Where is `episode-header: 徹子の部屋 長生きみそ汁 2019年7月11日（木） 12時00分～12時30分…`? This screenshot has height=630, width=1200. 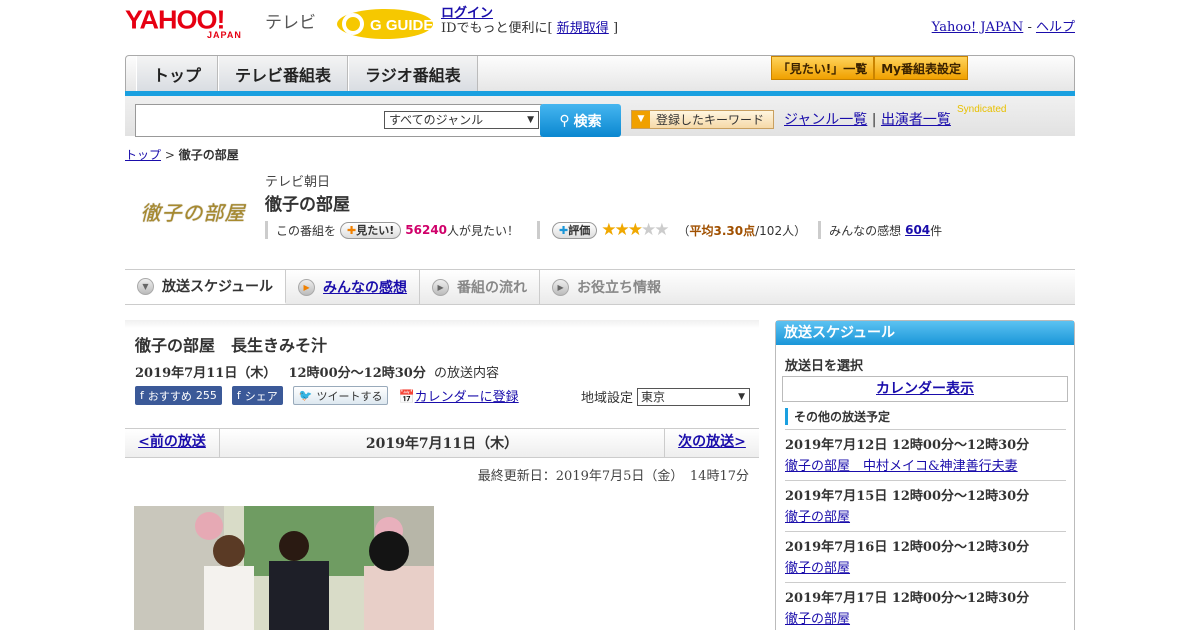
episode-header: 徹子の部屋 長生きみそ汁 2019年7月11日（木） 12時00分～12時30分… is located at coordinates (442, 352).